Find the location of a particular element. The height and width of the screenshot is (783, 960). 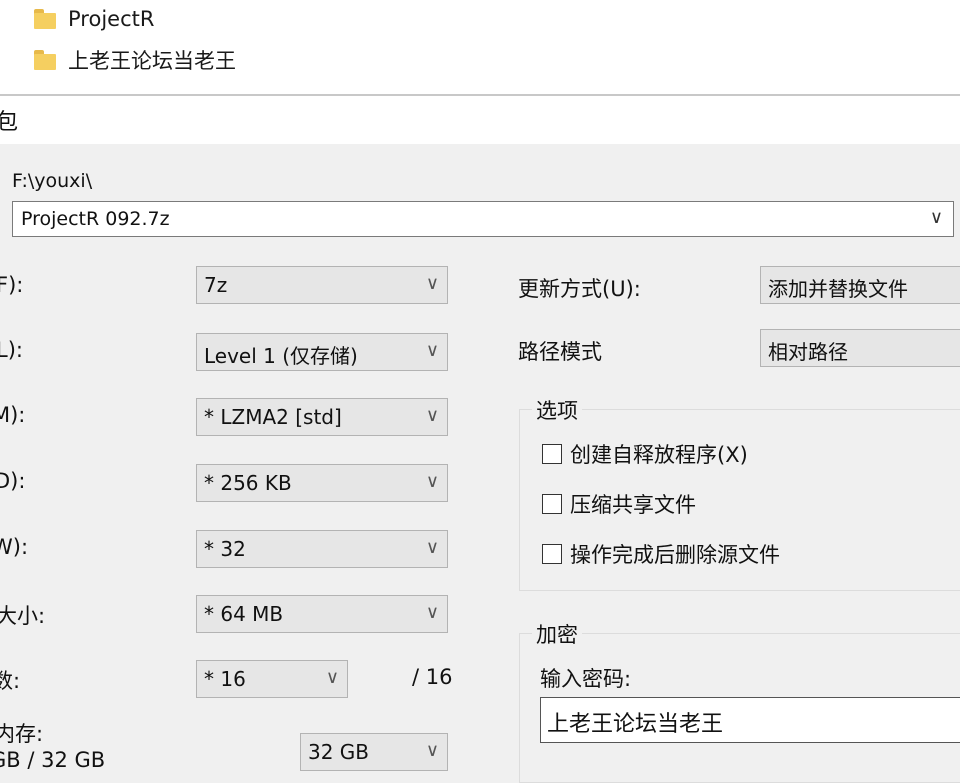

block-size-label: 大小: is located at coordinates (23, 616).